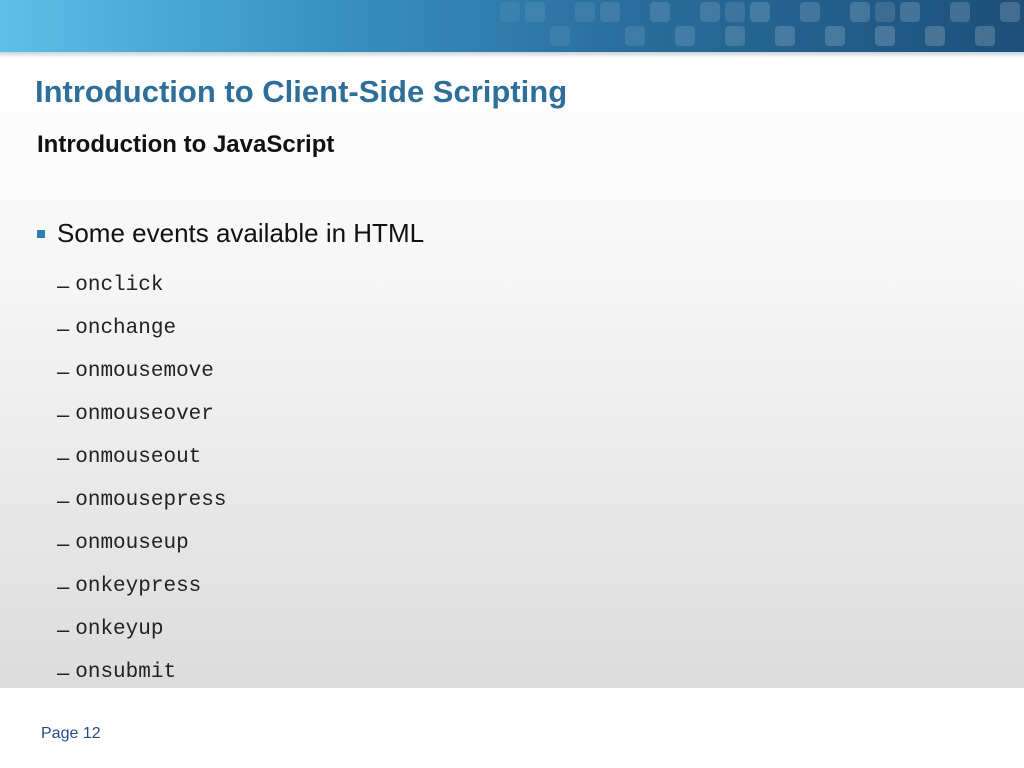  I want to click on event-item: – onmouseout, so click(141, 457).